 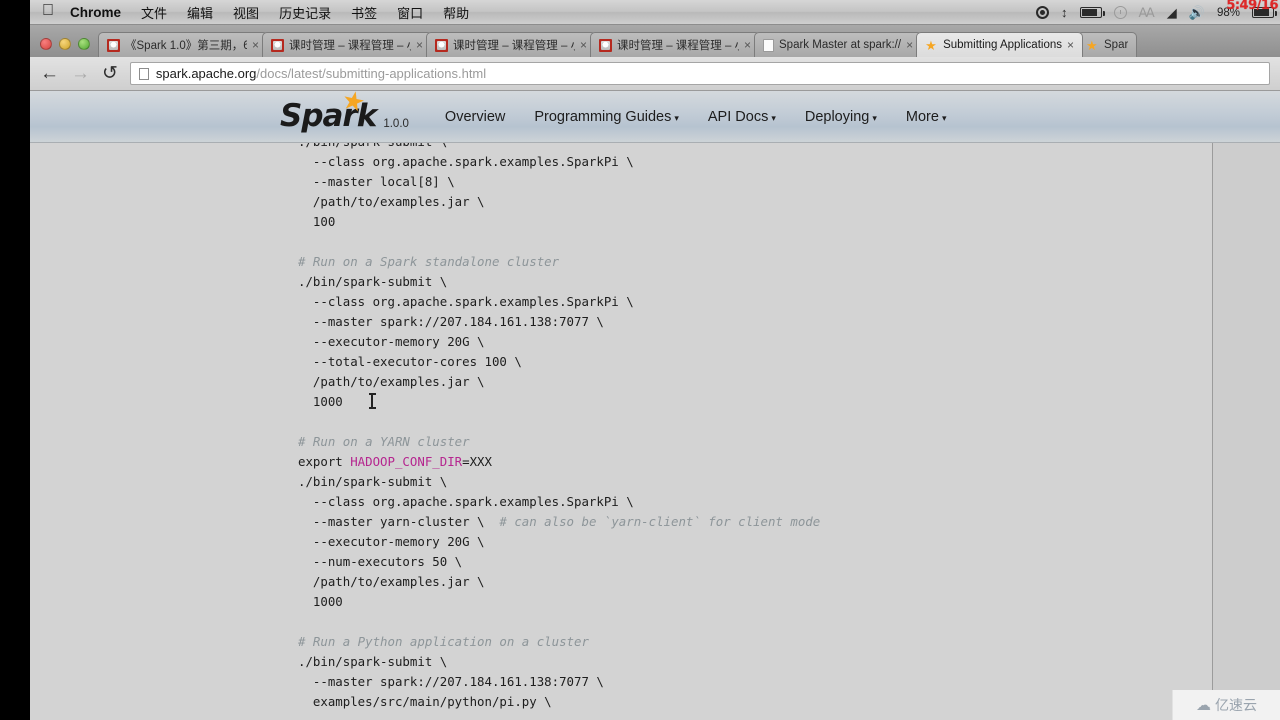 What do you see at coordinates (372, 401) in the screenshot?
I see `i-beam-cursor` at bounding box center [372, 401].